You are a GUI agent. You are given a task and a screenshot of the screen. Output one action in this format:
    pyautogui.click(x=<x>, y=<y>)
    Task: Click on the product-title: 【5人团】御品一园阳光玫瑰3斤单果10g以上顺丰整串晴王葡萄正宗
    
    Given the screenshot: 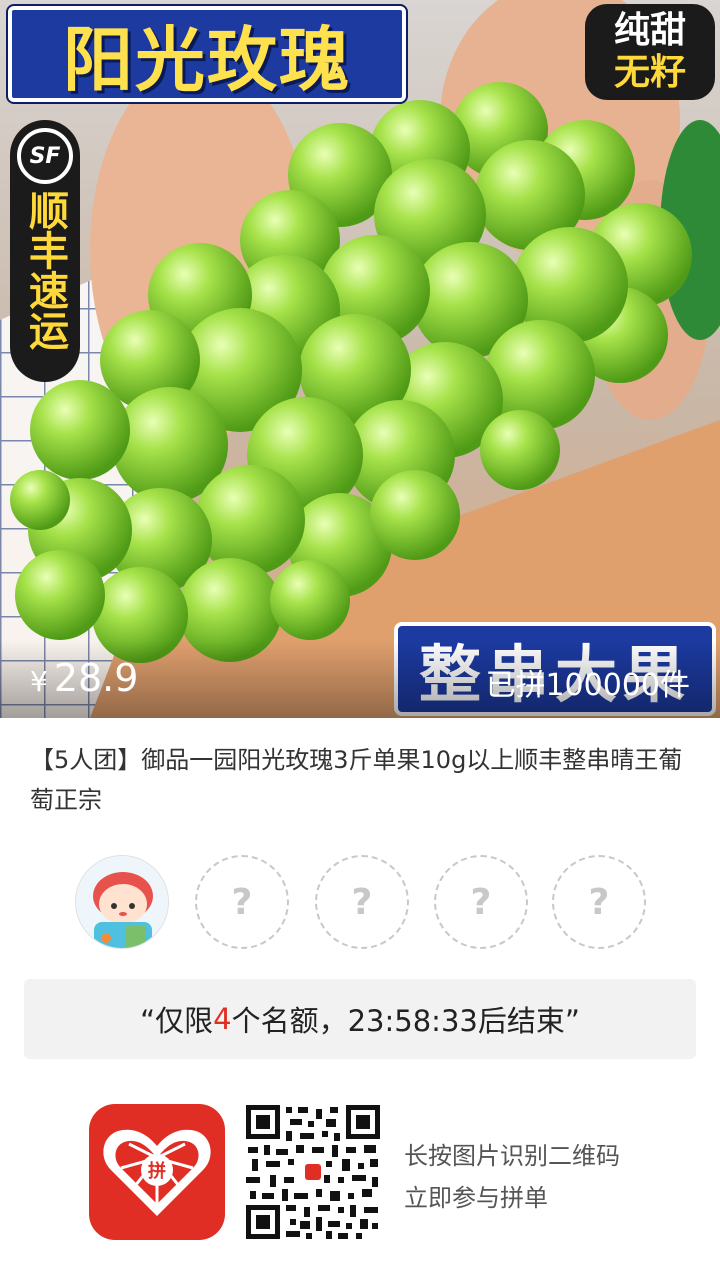 What is the action you would take?
    pyautogui.click(x=360, y=780)
    